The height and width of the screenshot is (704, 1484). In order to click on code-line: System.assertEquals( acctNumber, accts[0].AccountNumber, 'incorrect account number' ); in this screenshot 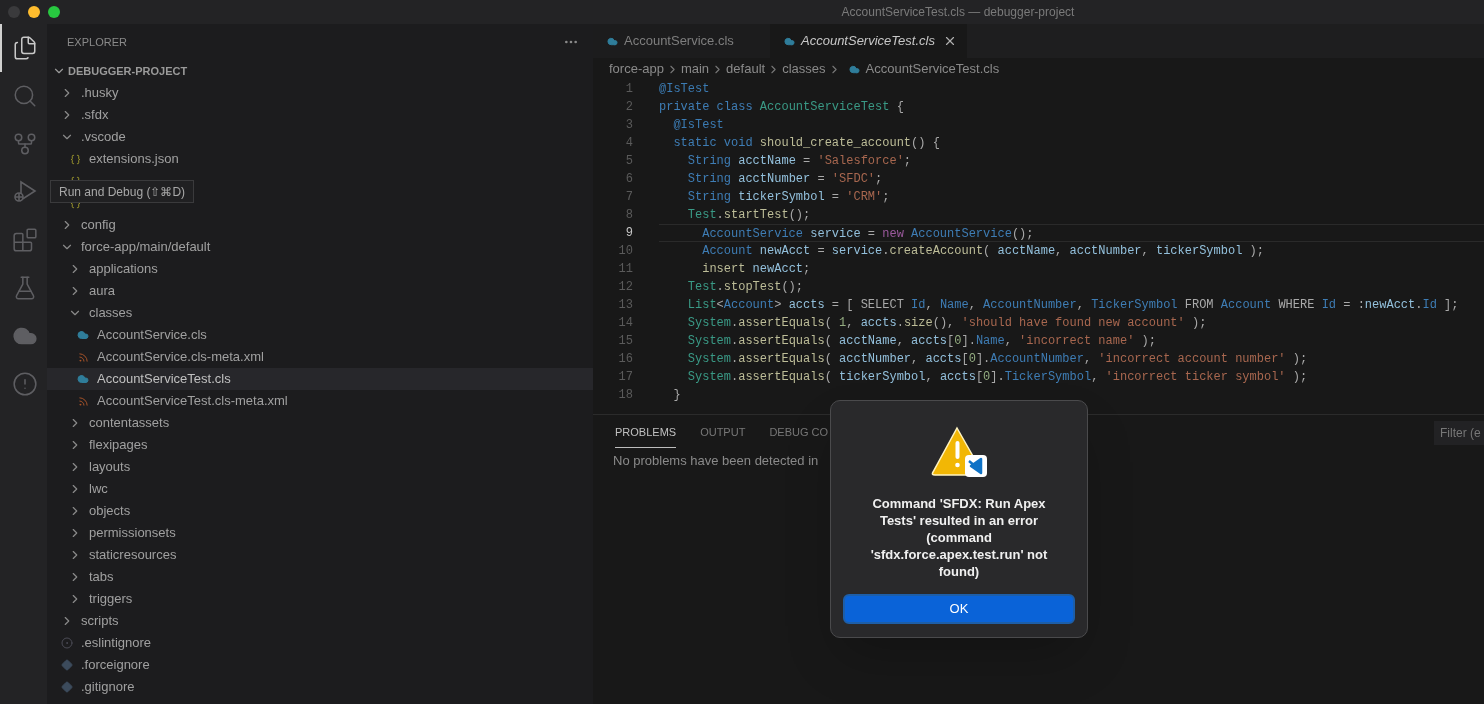, I will do `click(997, 359)`.